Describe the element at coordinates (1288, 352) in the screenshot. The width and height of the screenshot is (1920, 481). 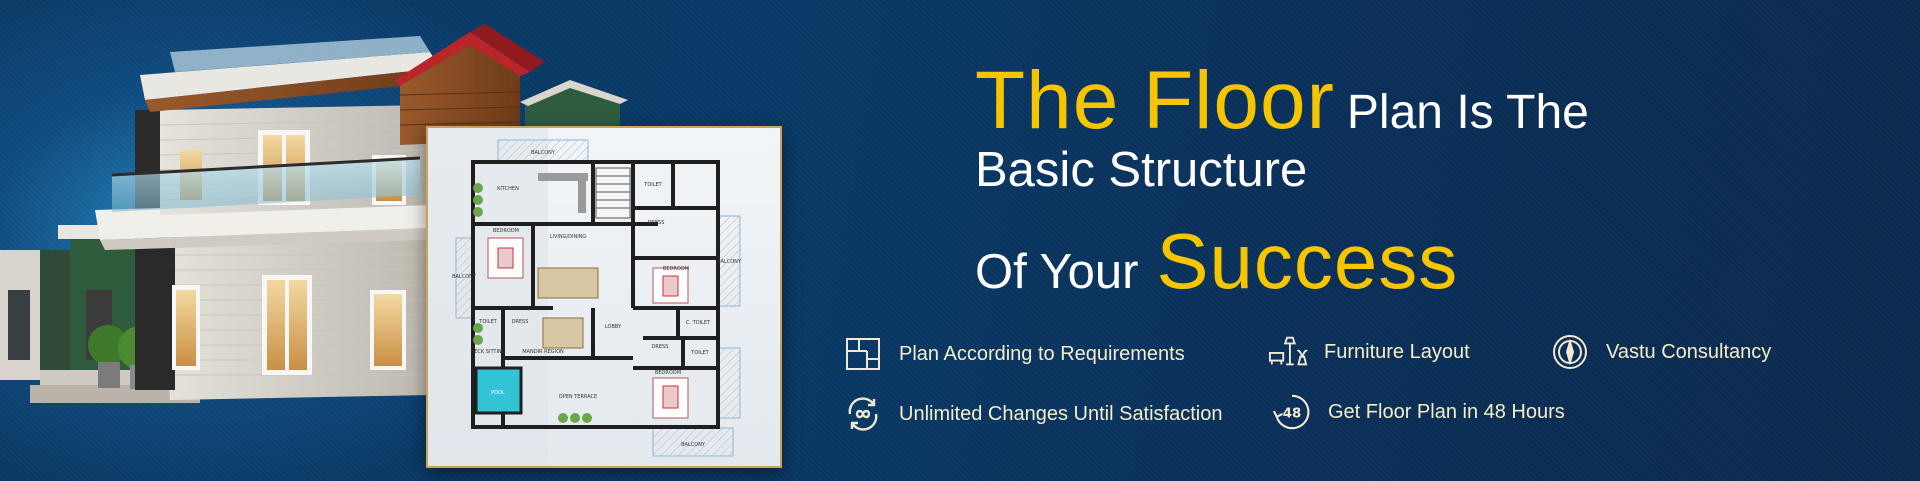
I see `furniture-icon` at that location.